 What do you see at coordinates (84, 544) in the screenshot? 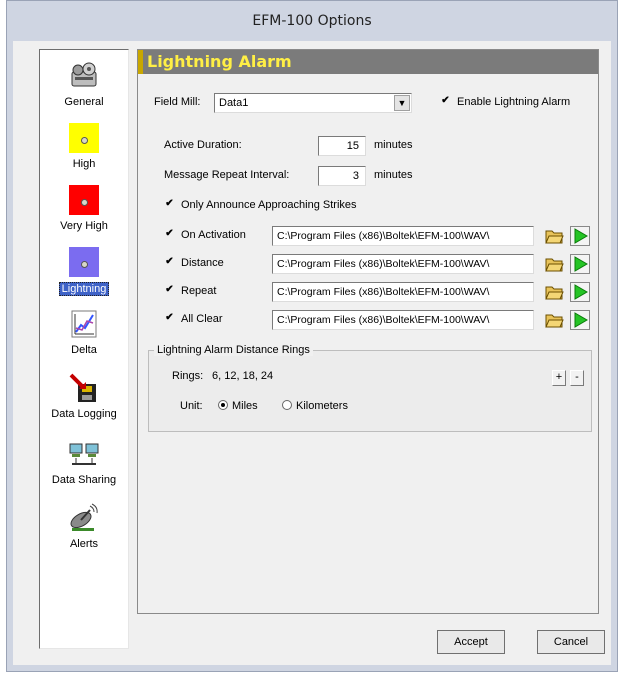
I see `sidebar-item-label: Alerts` at bounding box center [84, 544].